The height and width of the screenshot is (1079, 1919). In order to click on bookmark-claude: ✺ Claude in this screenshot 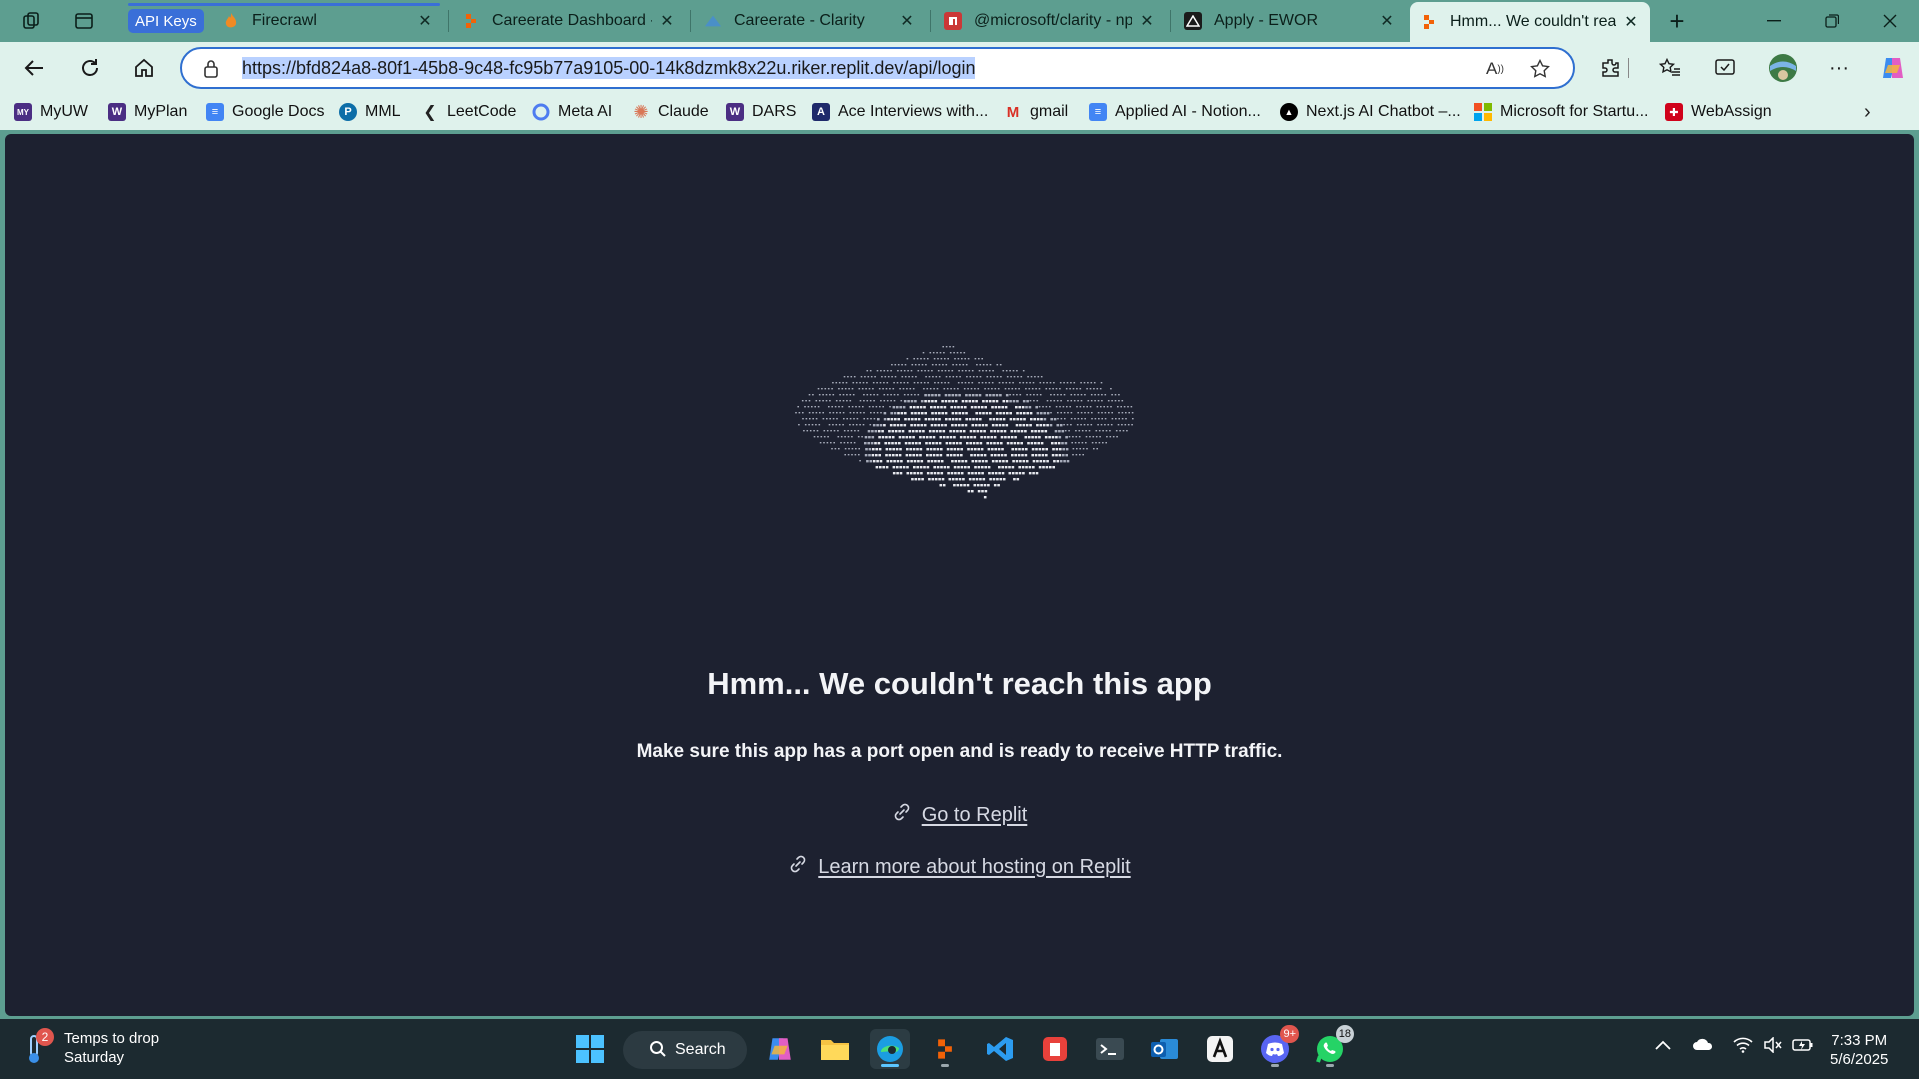, I will do `click(670, 112)`.